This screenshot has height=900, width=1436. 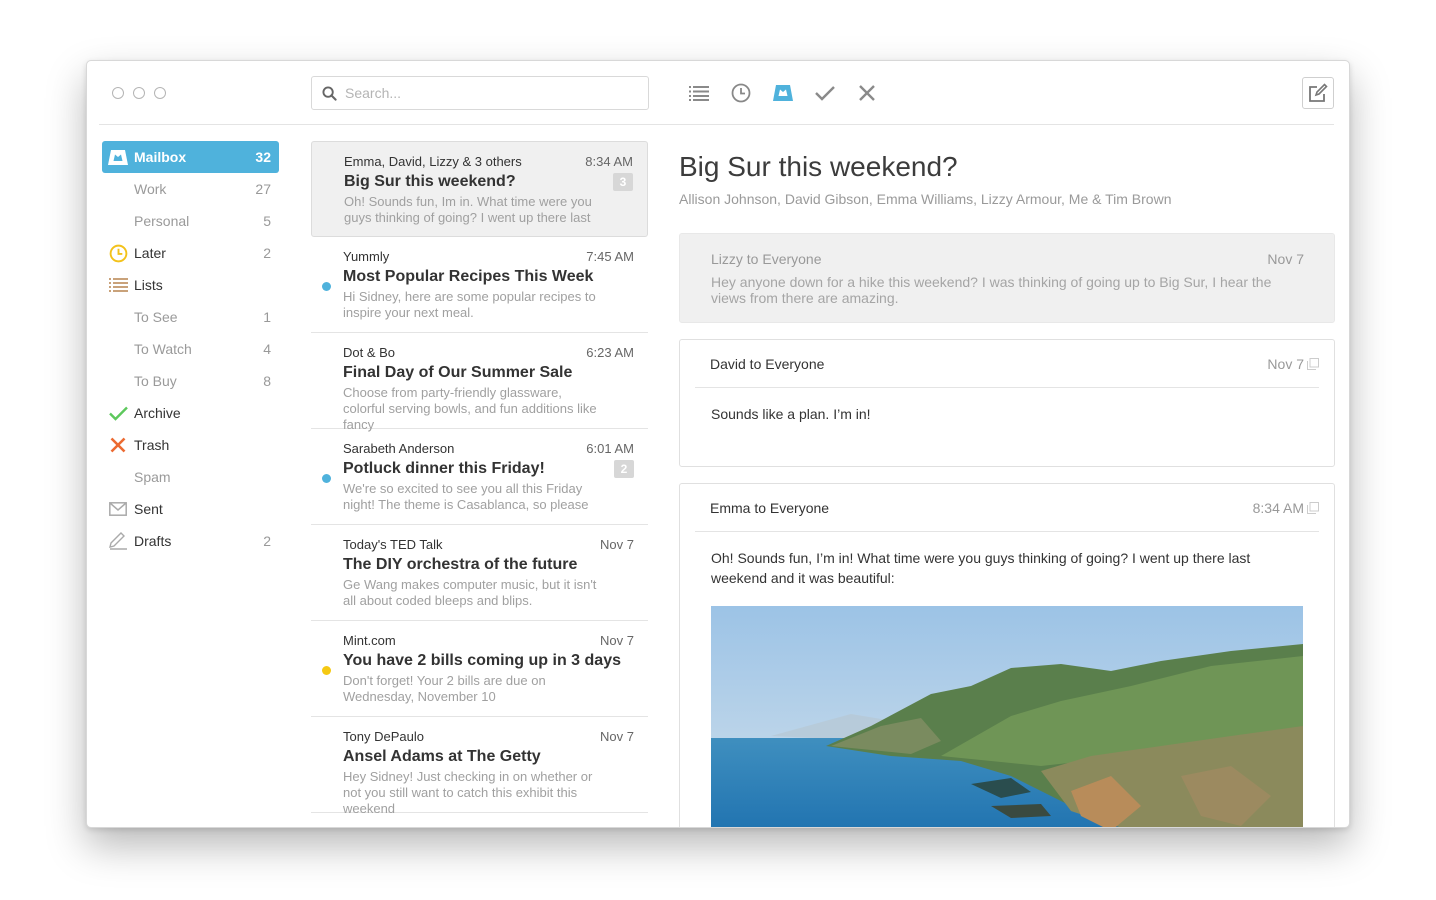 I want to click on message-sender: Mint.com, so click(x=369, y=640).